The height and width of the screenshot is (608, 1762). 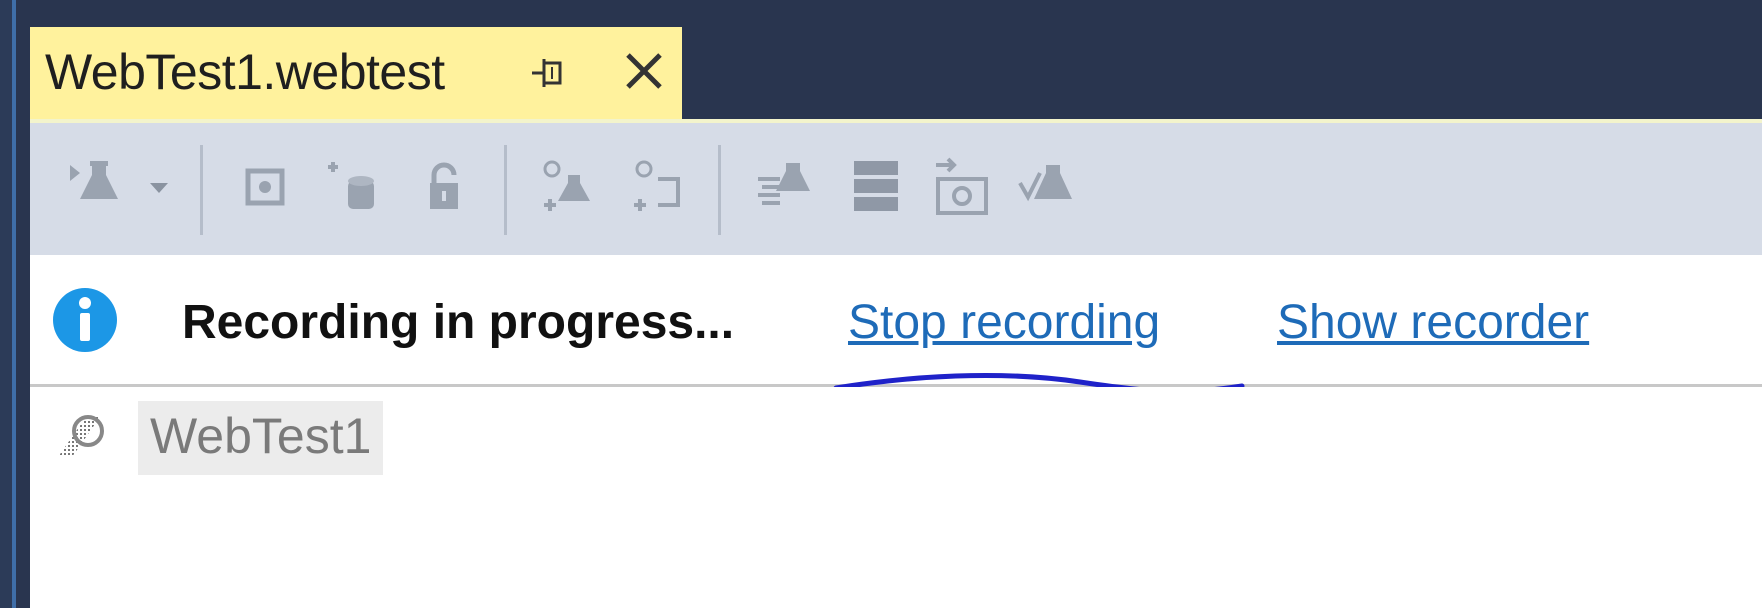 I want to click on record-icon, so click(x=266, y=187).